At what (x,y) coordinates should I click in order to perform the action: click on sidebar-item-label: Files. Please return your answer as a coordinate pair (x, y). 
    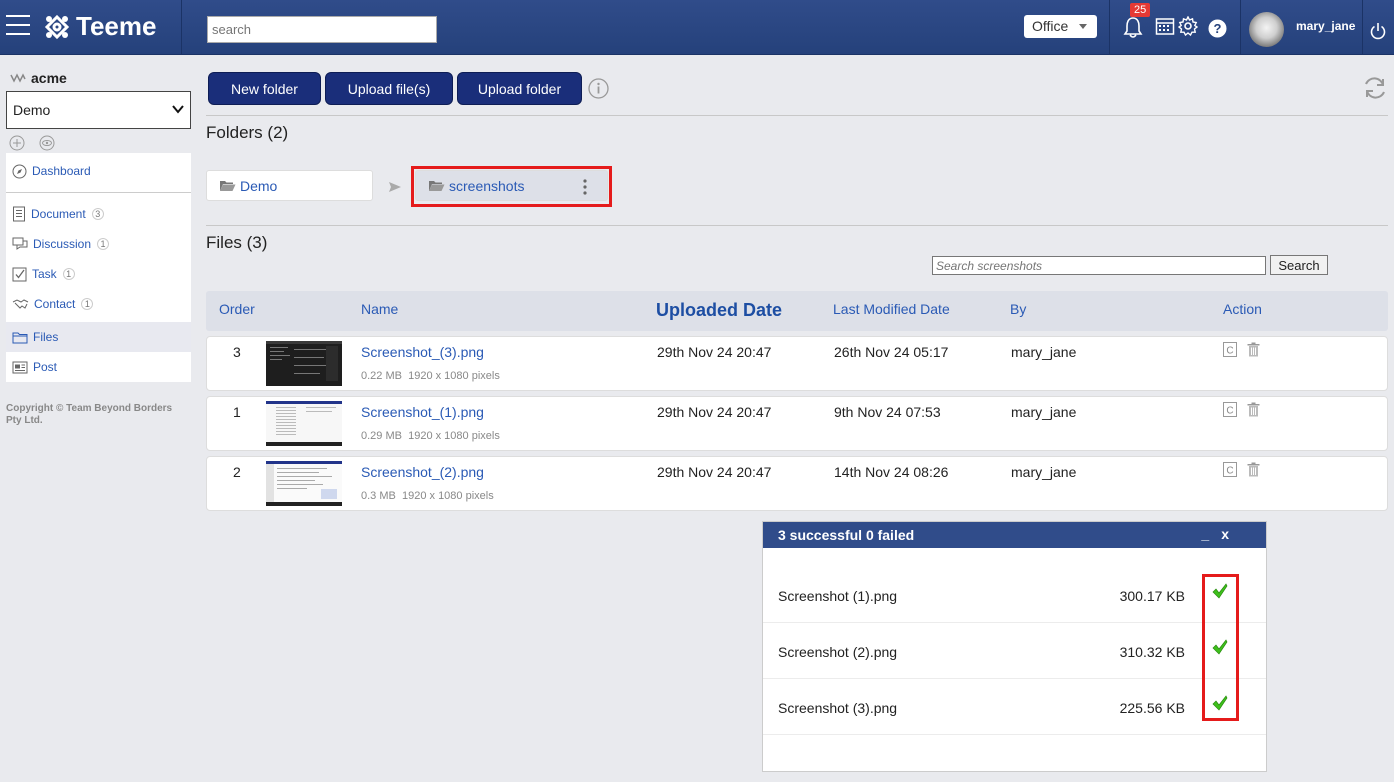
    Looking at the image, I should click on (46, 337).